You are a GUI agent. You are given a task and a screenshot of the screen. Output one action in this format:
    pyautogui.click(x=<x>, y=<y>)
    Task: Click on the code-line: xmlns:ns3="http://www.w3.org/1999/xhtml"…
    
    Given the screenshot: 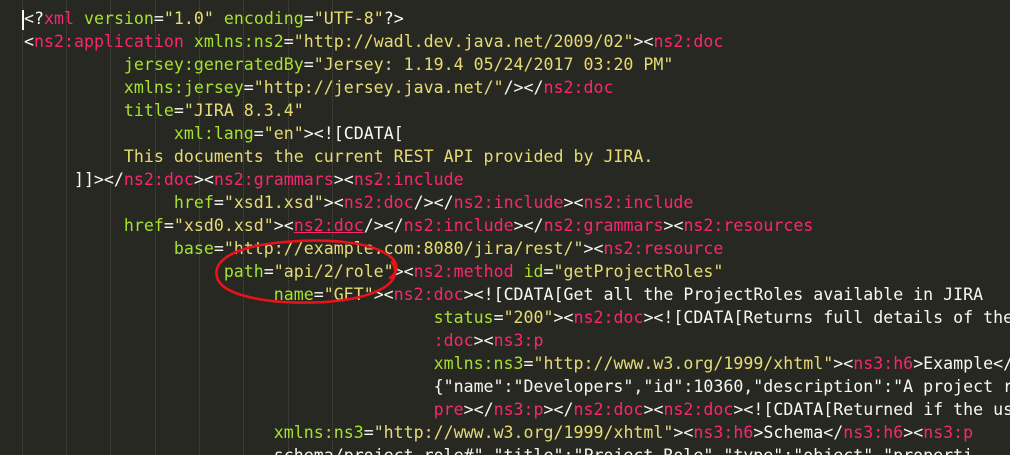 What is the action you would take?
    pyautogui.click(x=498, y=432)
    